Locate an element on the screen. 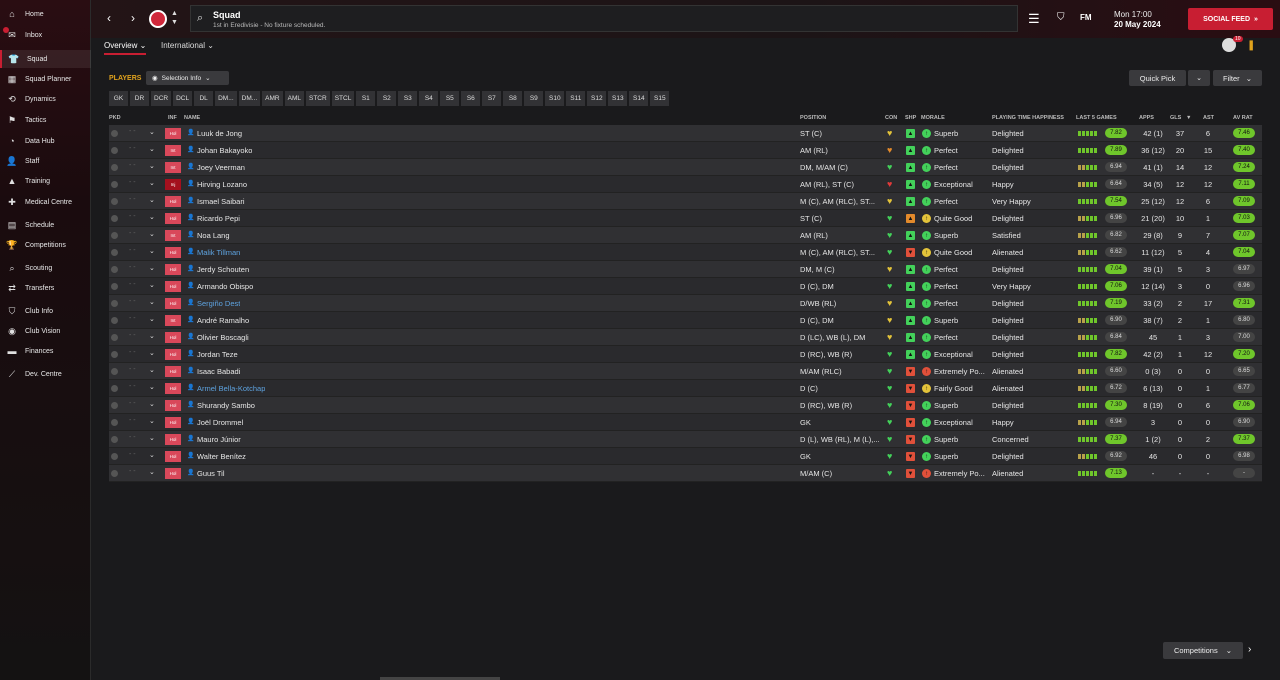 The height and width of the screenshot is (680, 1280). col-inf: INF is located at coordinates (172, 118).